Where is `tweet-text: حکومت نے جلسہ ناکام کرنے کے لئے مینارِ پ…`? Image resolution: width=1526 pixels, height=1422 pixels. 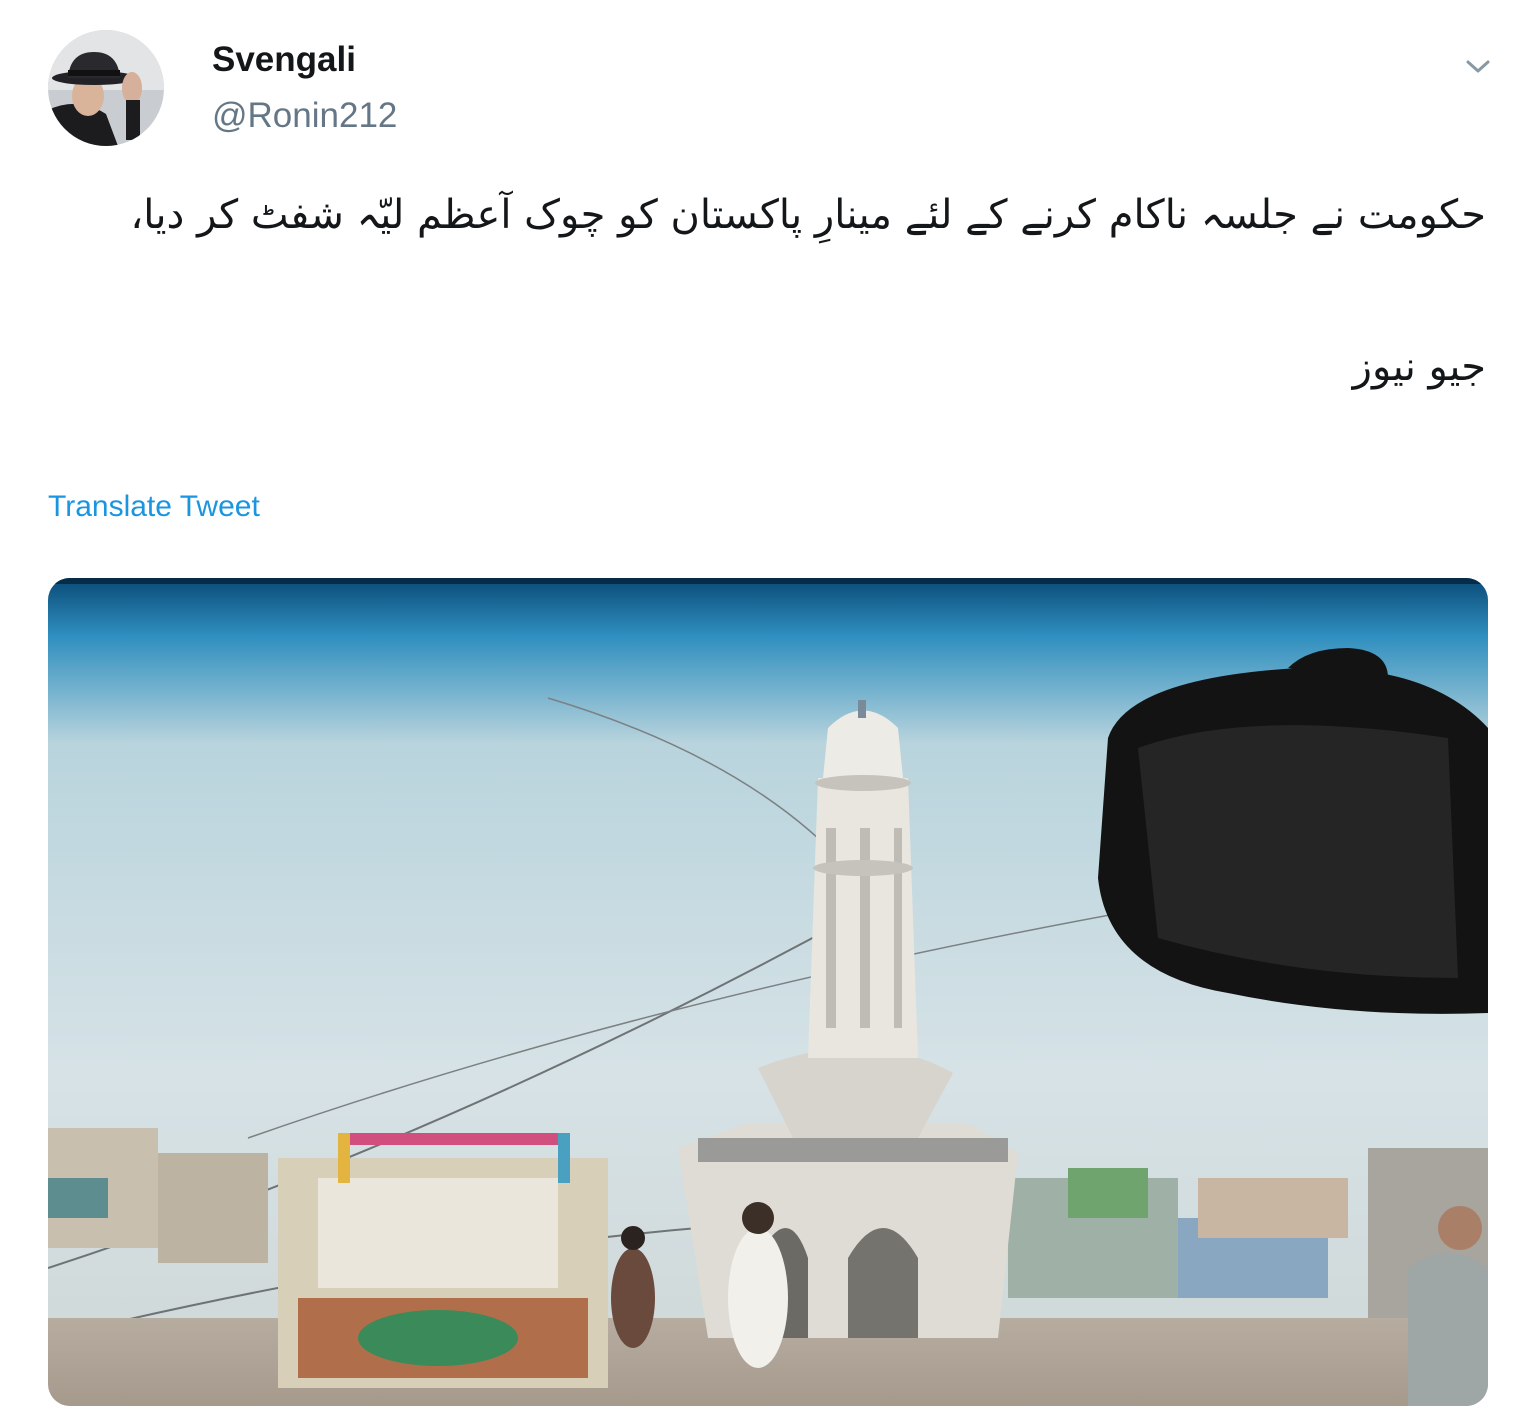 tweet-text: حکومت نے جلسہ ناکام کرنے کے لئے مینارِ پ… is located at coordinates (806, 291).